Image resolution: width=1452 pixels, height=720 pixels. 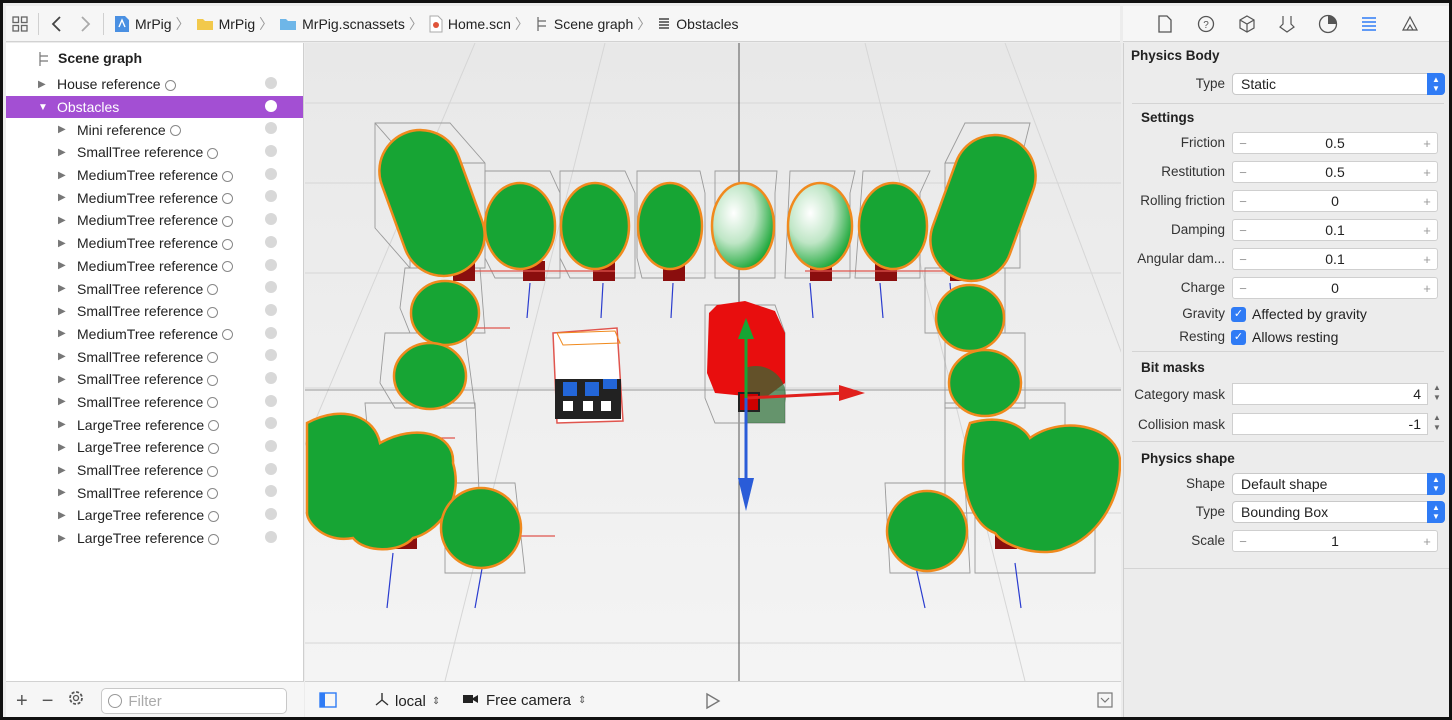 I want to click on collision-mask-stepper: ▲ ▼, so click(x=1437, y=424).